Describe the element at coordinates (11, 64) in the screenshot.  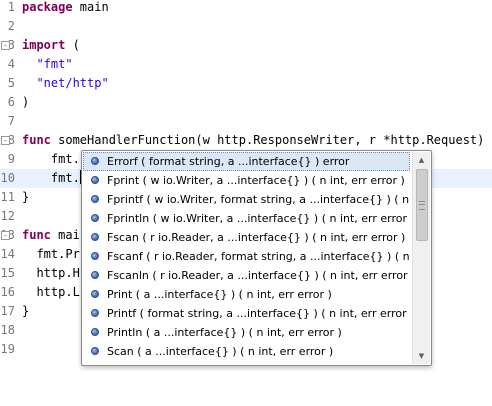
I see `line-number: 4` at that location.